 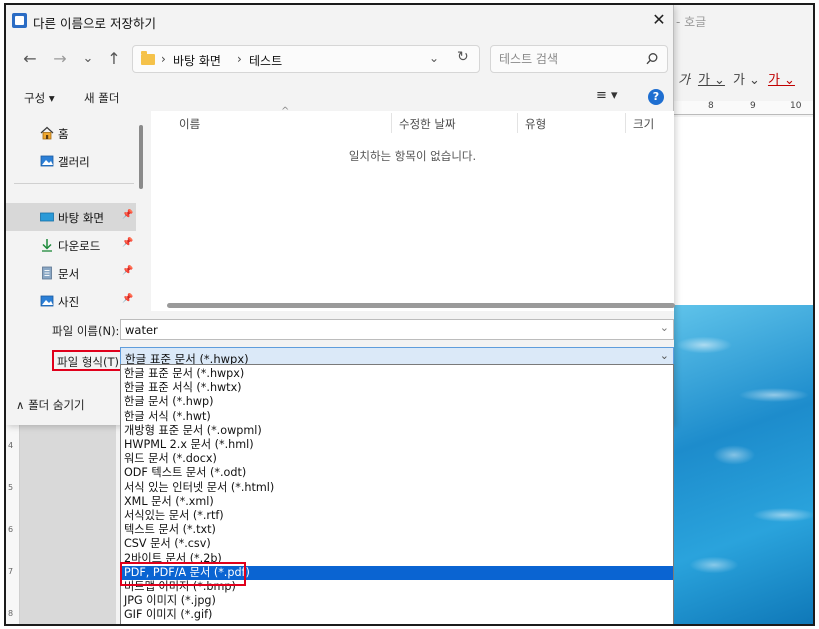 What do you see at coordinates (189, 124) in the screenshot?
I see `column-header-name: 이름` at bounding box center [189, 124].